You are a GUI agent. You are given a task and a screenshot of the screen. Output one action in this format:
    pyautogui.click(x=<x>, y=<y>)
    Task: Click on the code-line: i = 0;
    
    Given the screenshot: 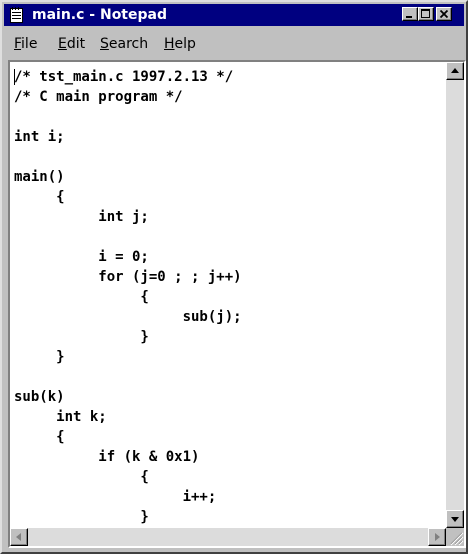 What is the action you would take?
    pyautogui.click(x=81, y=257)
    